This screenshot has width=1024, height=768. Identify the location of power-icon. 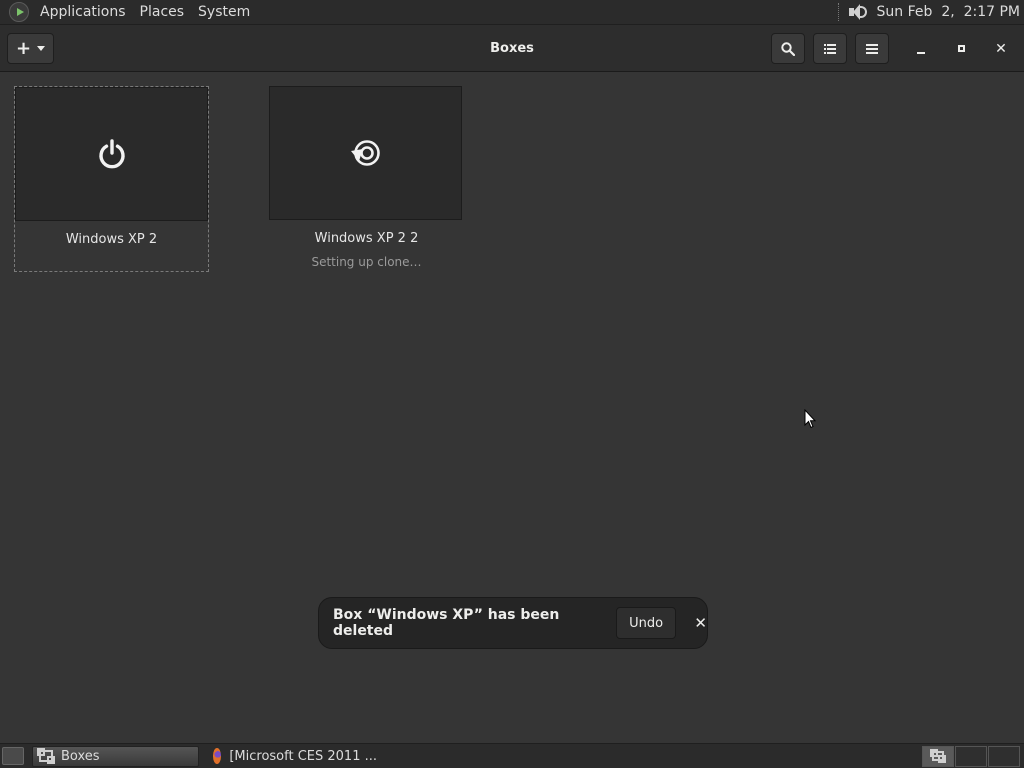
(111, 154).